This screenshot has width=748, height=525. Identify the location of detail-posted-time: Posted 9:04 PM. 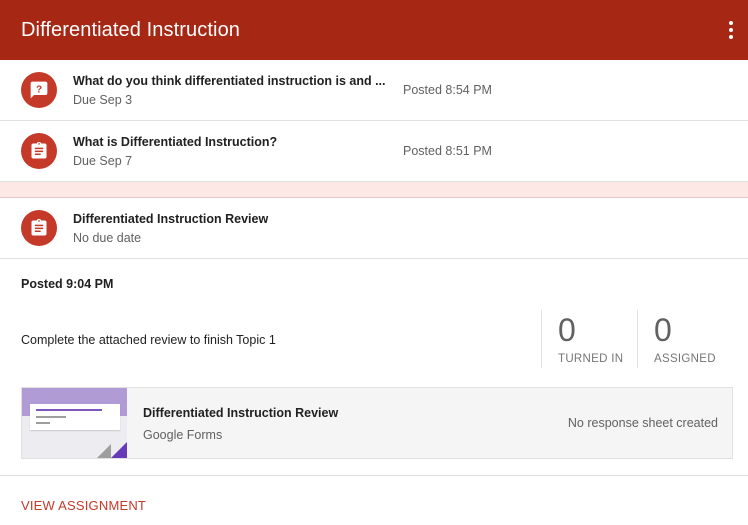
(67, 284).